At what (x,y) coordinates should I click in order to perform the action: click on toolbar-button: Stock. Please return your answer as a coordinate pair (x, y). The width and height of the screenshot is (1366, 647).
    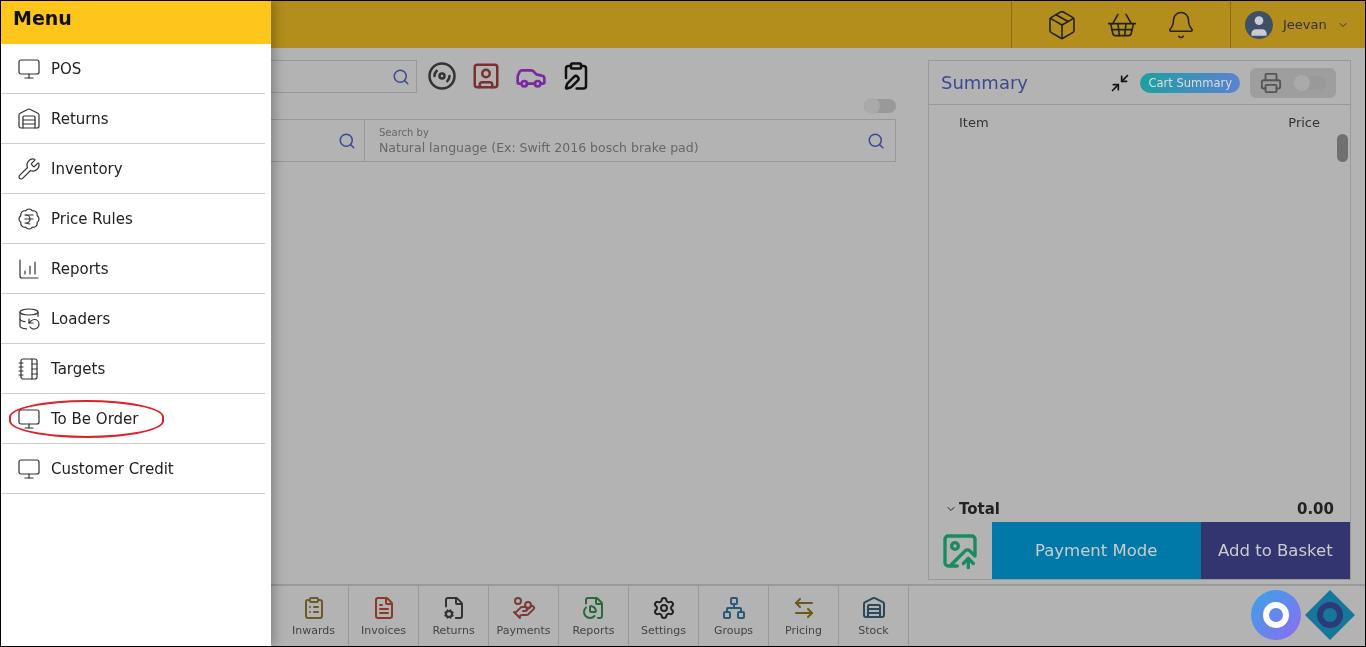
    Looking at the image, I should click on (874, 616).